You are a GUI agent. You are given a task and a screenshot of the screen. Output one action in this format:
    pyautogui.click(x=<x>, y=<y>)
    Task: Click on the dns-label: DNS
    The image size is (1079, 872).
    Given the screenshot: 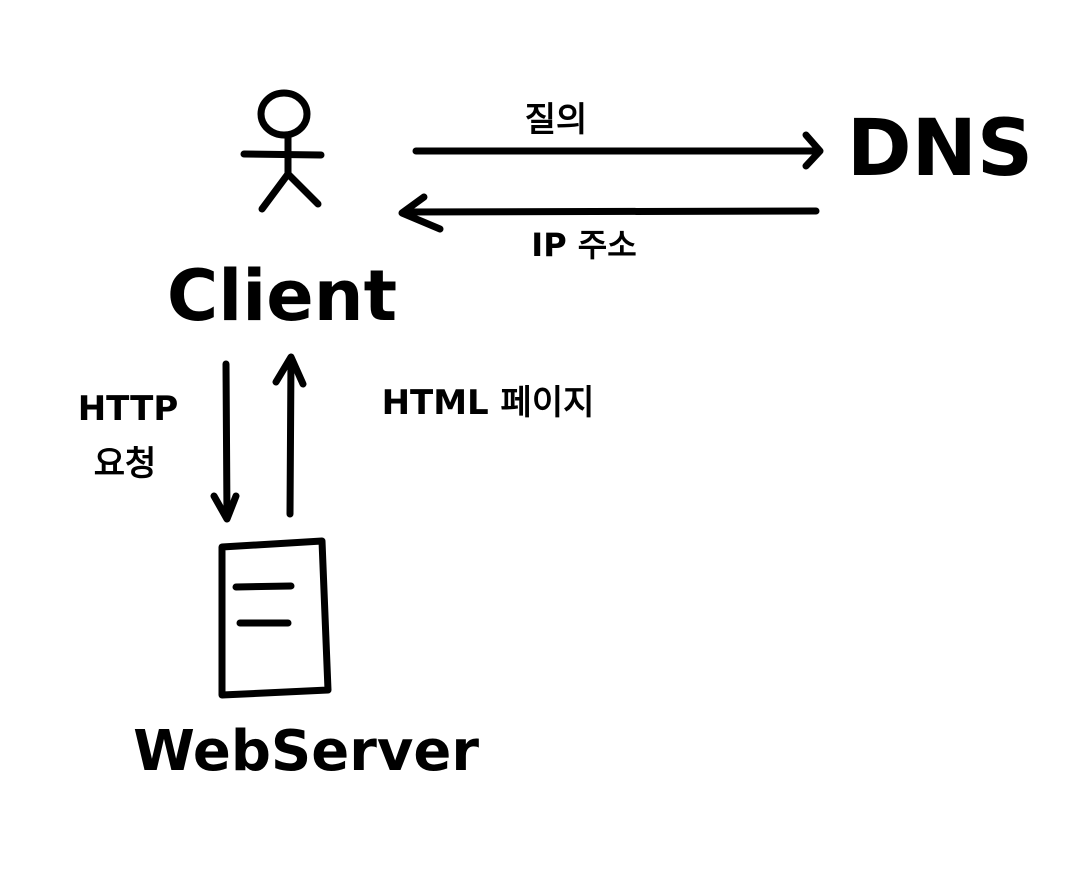 What is the action you would take?
    pyautogui.click(x=940, y=149)
    